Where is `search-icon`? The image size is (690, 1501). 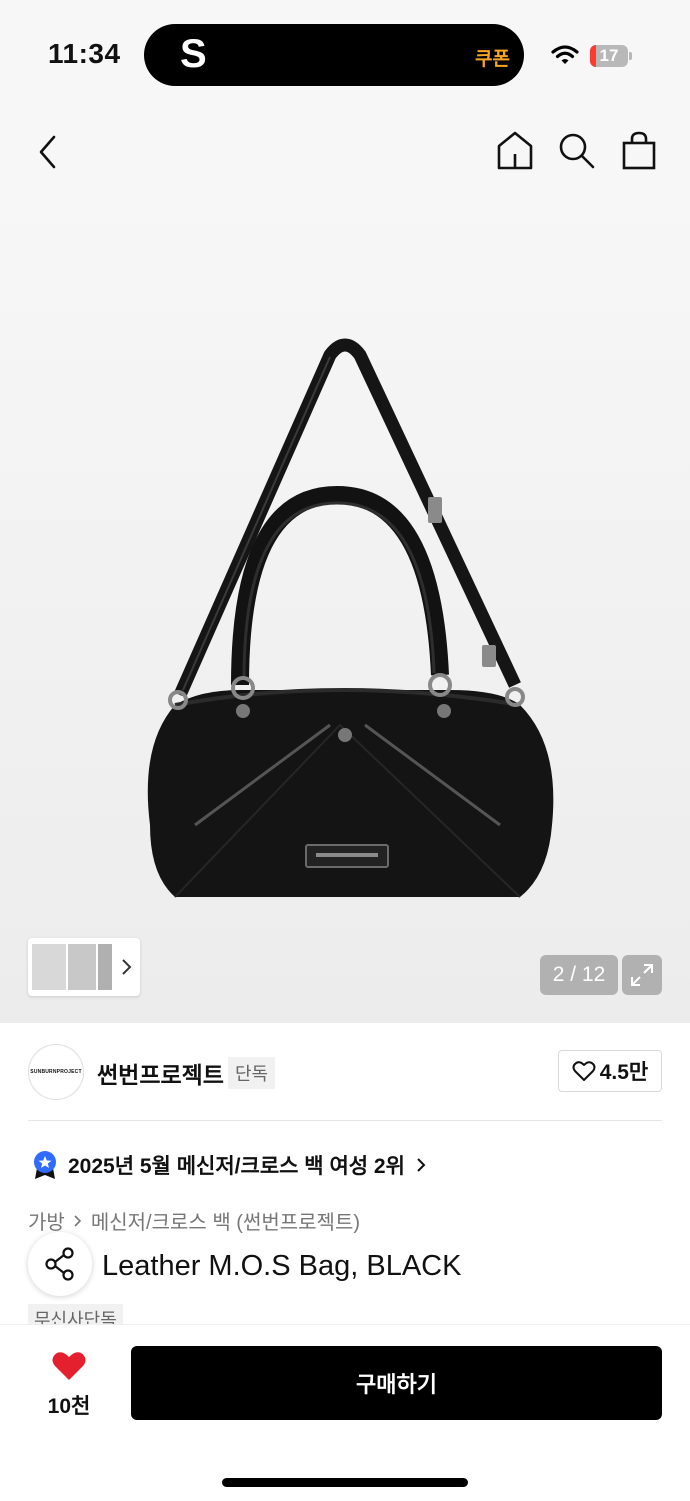 search-icon is located at coordinates (577, 151).